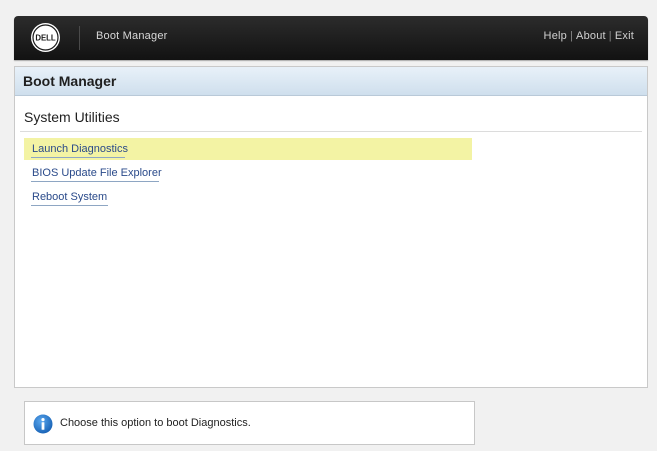 This screenshot has height=451, width=657. Describe the element at coordinates (43, 424) in the screenshot. I see `info-icon` at that location.